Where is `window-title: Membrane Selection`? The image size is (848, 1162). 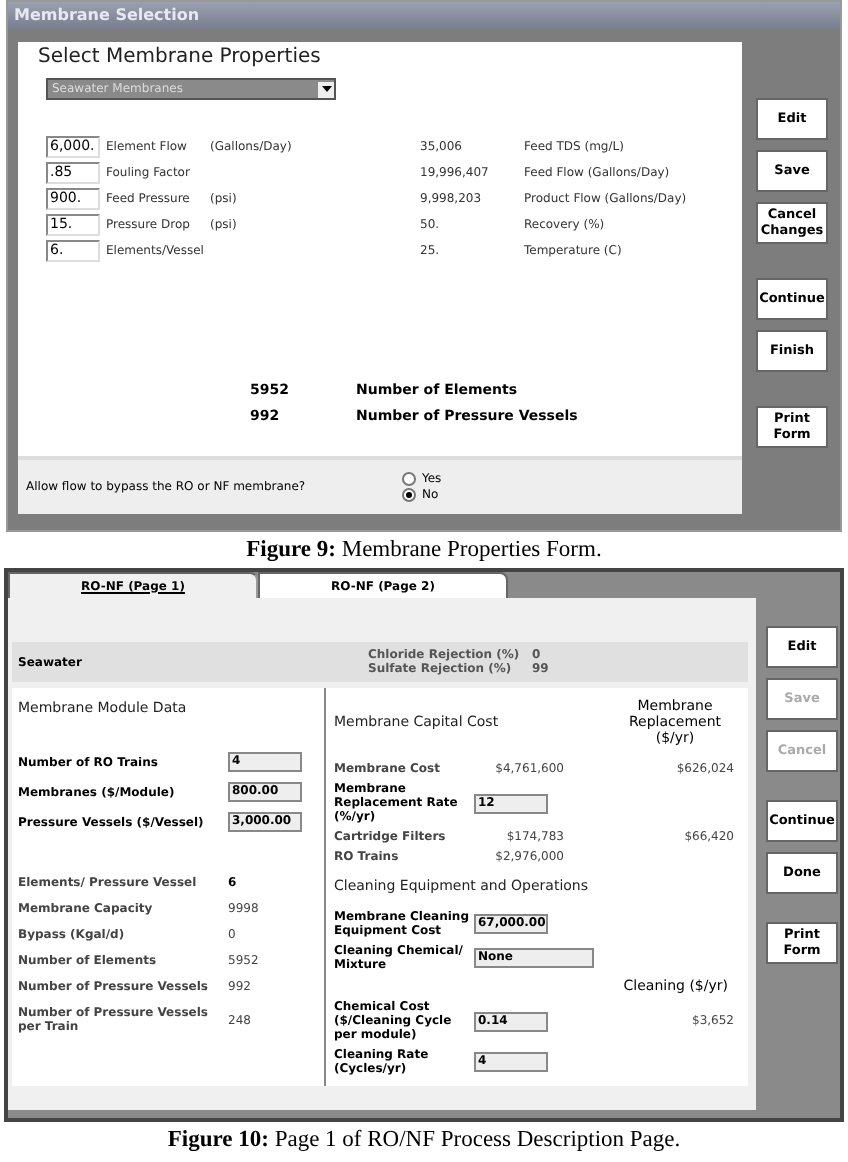 window-title: Membrane Selection is located at coordinates (424, 16).